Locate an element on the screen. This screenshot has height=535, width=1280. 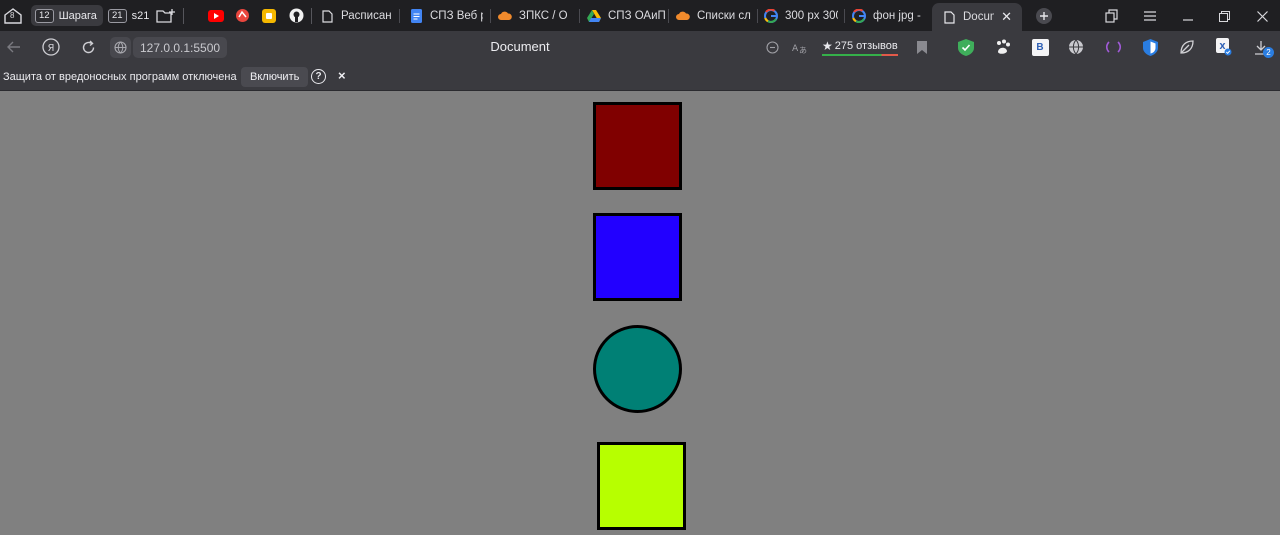
tab-spz-veb: СПЗ Веб р is located at coordinates (446, 16).